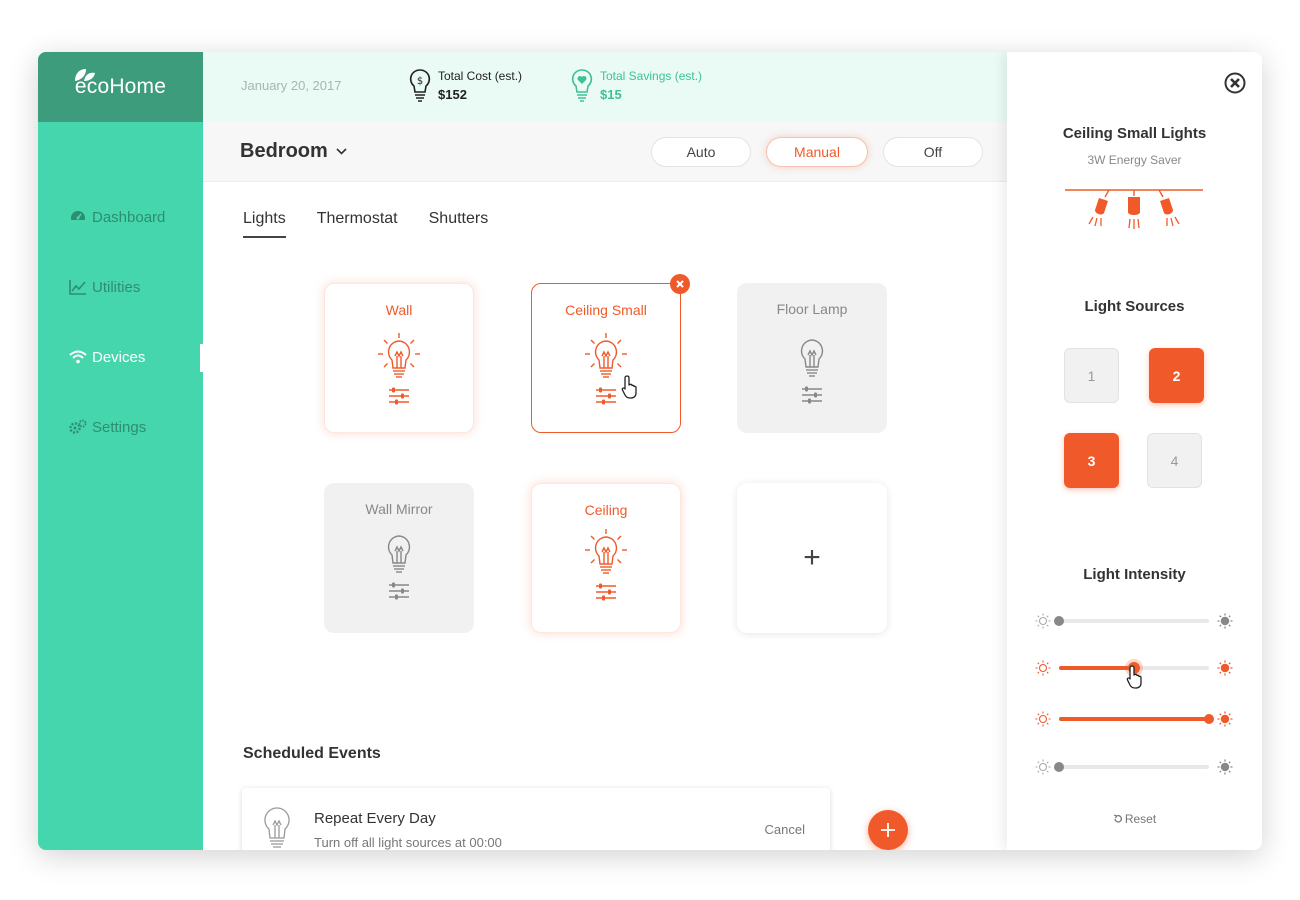 This screenshot has height=900, width=1300. I want to click on plus-icon: +, so click(812, 557).